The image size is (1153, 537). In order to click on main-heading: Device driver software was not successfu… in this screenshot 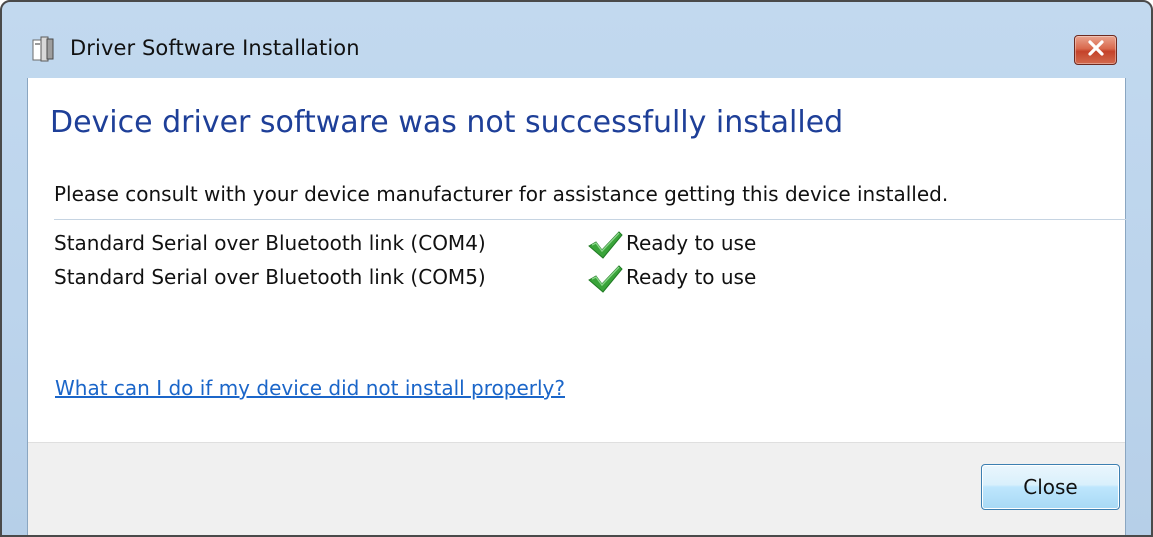, I will do `click(447, 122)`.